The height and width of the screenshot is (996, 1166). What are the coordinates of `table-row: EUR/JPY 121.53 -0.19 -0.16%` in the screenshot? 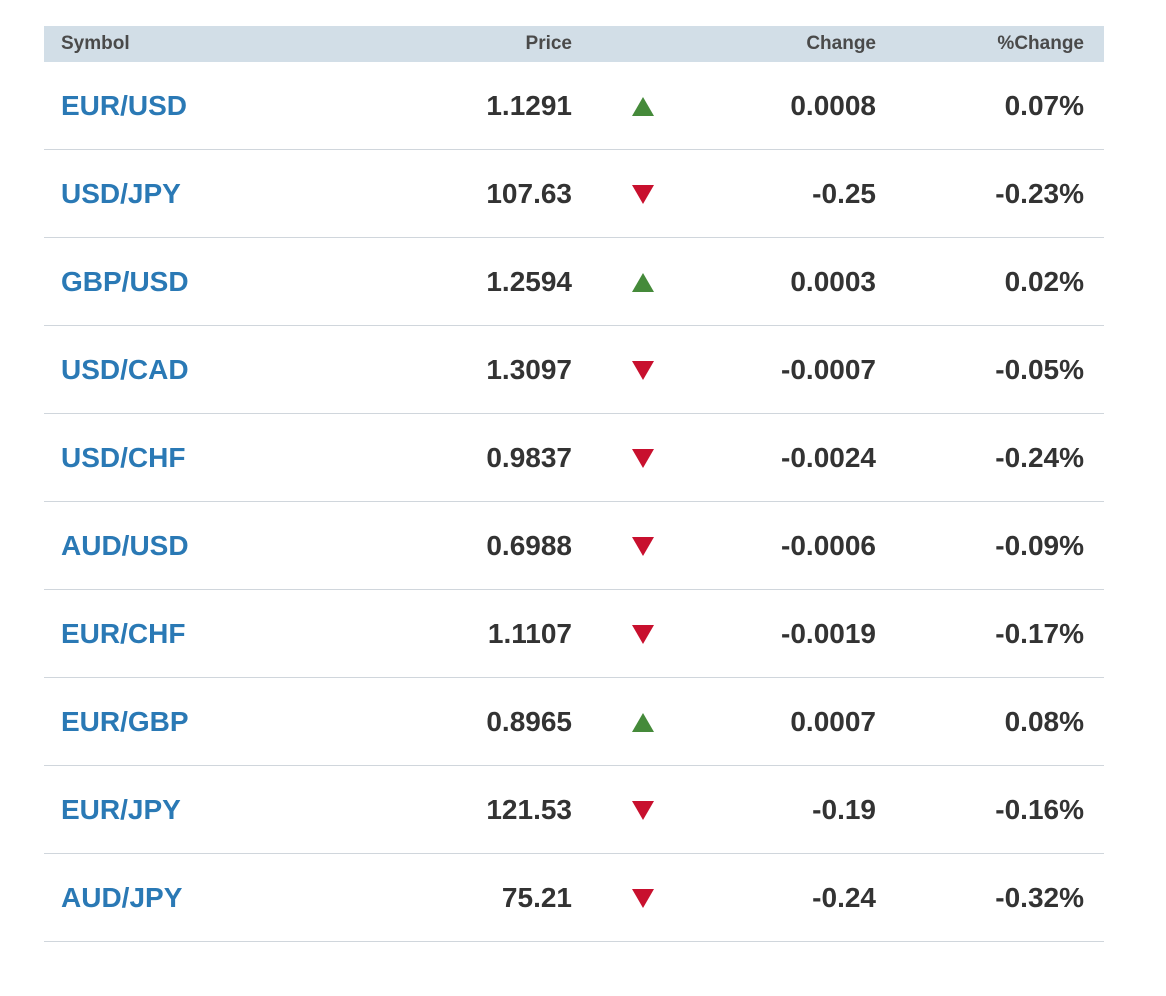 It's located at (574, 810).